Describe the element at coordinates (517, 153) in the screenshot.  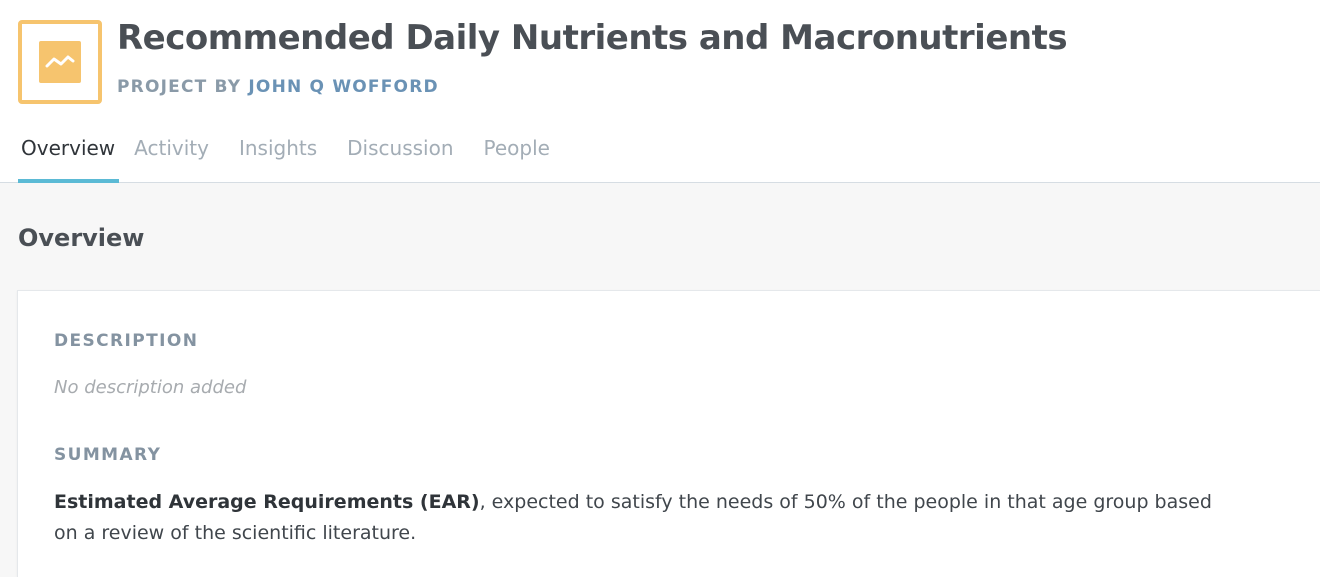
I see `tab-people: People` at that location.